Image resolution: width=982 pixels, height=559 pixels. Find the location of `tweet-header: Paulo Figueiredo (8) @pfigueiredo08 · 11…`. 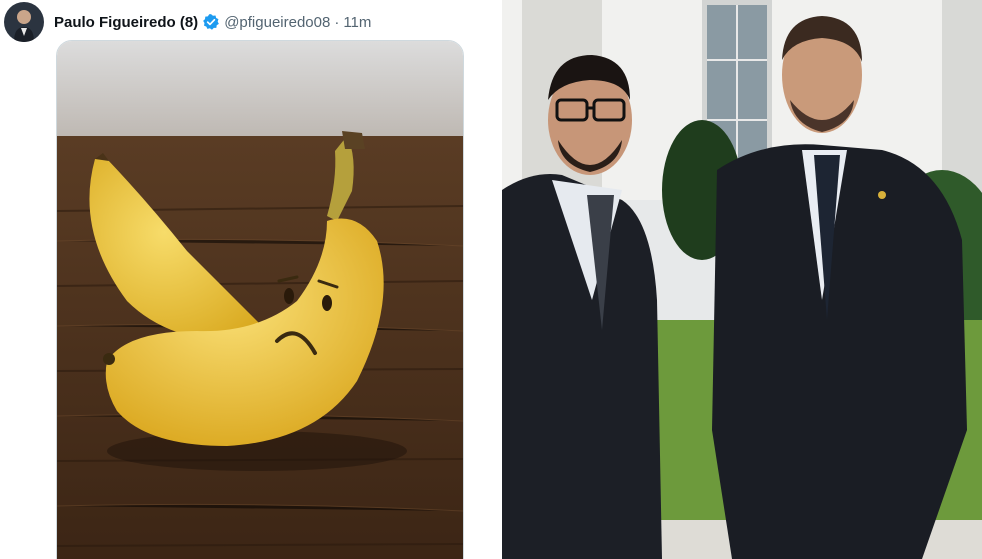

tweet-header: Paulo Figueiredo (8) @pfigueiredo08 · 11… is located at coordinates (187, 22).